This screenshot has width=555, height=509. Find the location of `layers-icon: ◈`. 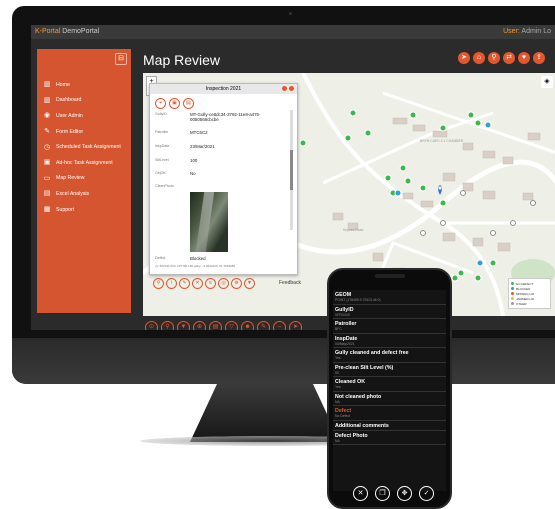

layers-icon: ◈ is located at coordinates (547, 82).